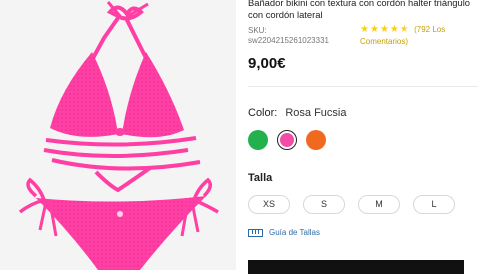  I want to click on rating-stars: ★ ★ ★ ★ ★, so click(384, 29).